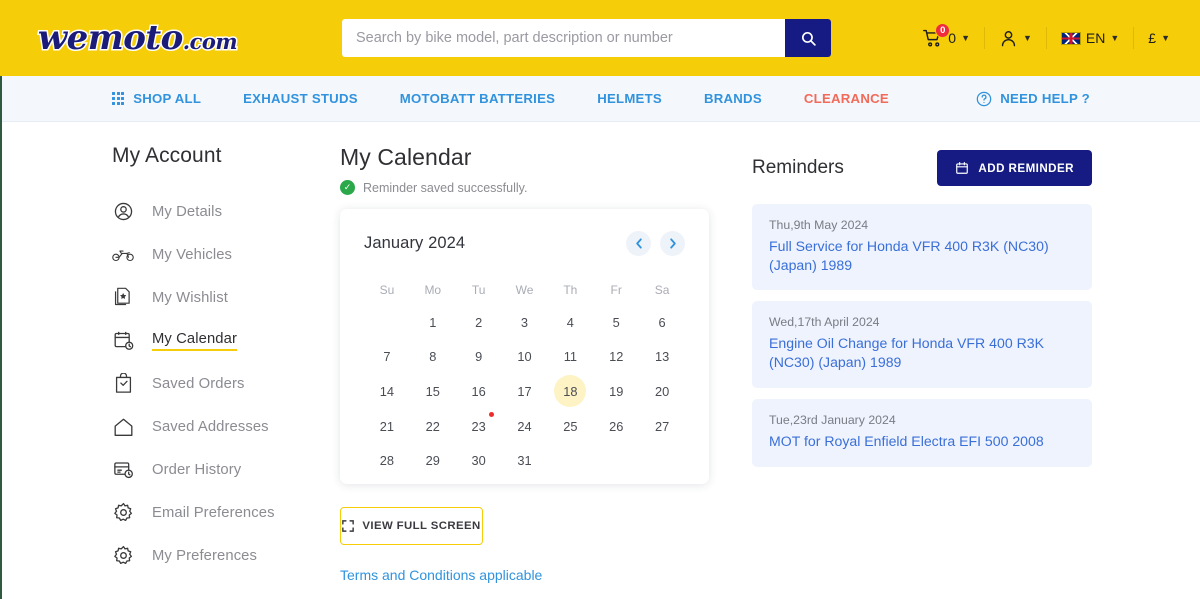  What do you see at coordinates (733, 98) in the screenshot?
I see `nav-item-brands: BRANDS` at bounding box center [733, 98].